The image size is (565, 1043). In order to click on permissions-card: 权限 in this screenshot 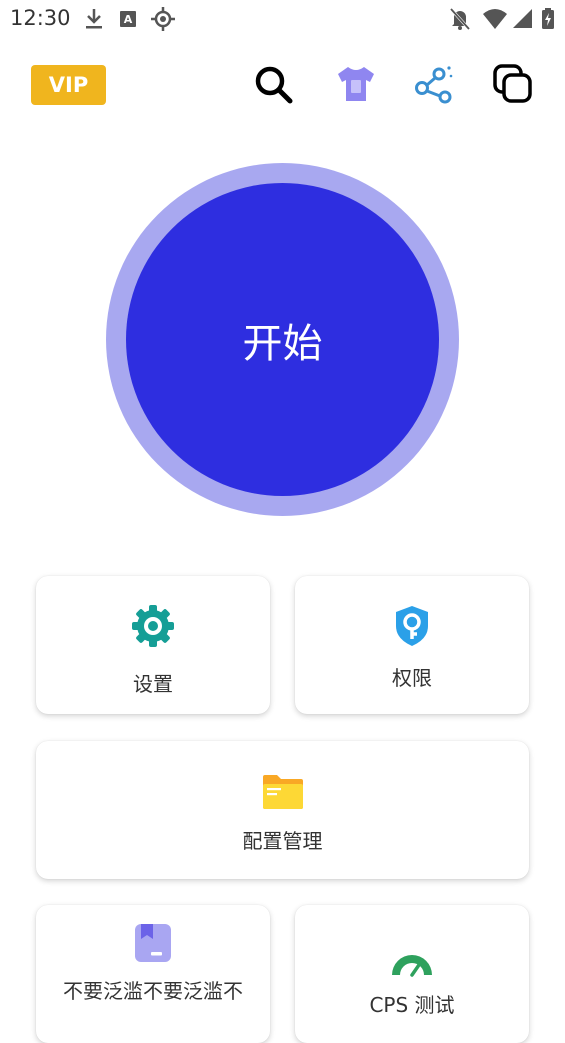, I will do `click(412, 645)`.